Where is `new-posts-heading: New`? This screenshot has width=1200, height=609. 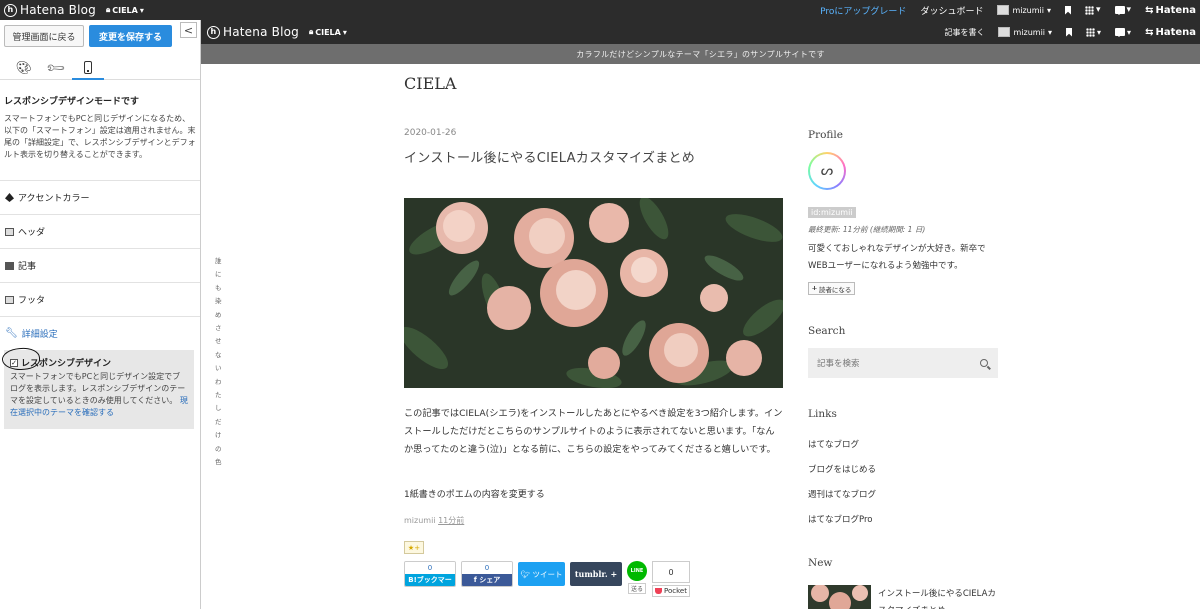
new-posts-heading: New is located at coordinates (820, 563).